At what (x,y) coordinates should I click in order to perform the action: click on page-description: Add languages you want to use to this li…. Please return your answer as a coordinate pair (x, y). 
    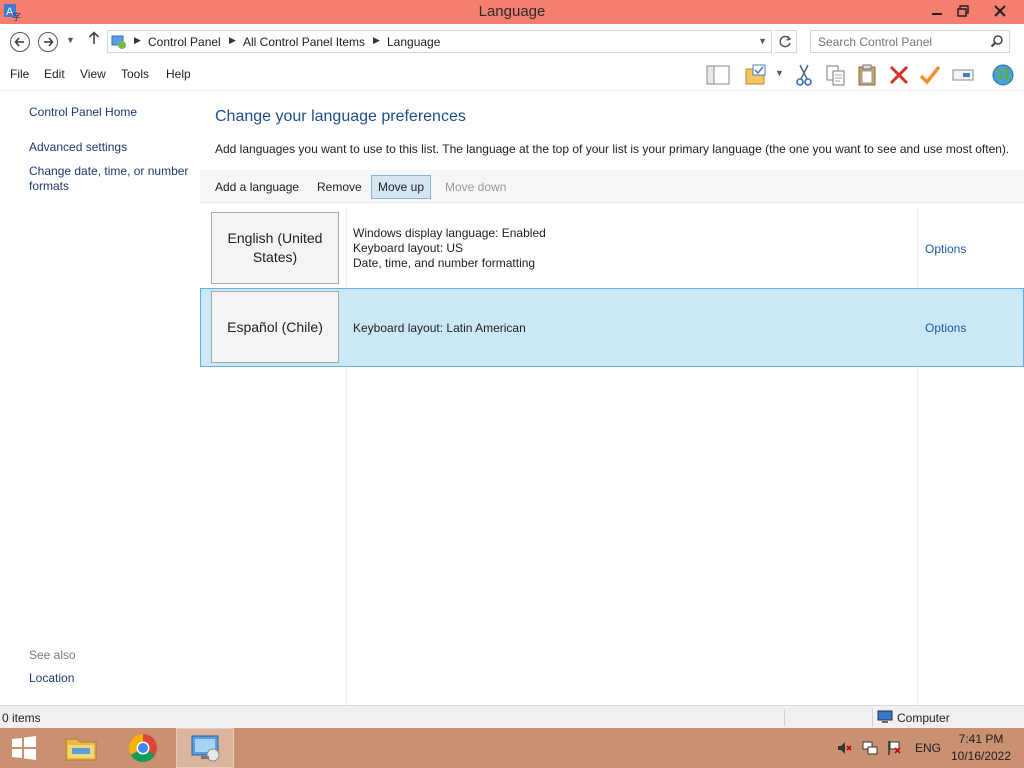
    Looking at the image, I should click on (612, 149).